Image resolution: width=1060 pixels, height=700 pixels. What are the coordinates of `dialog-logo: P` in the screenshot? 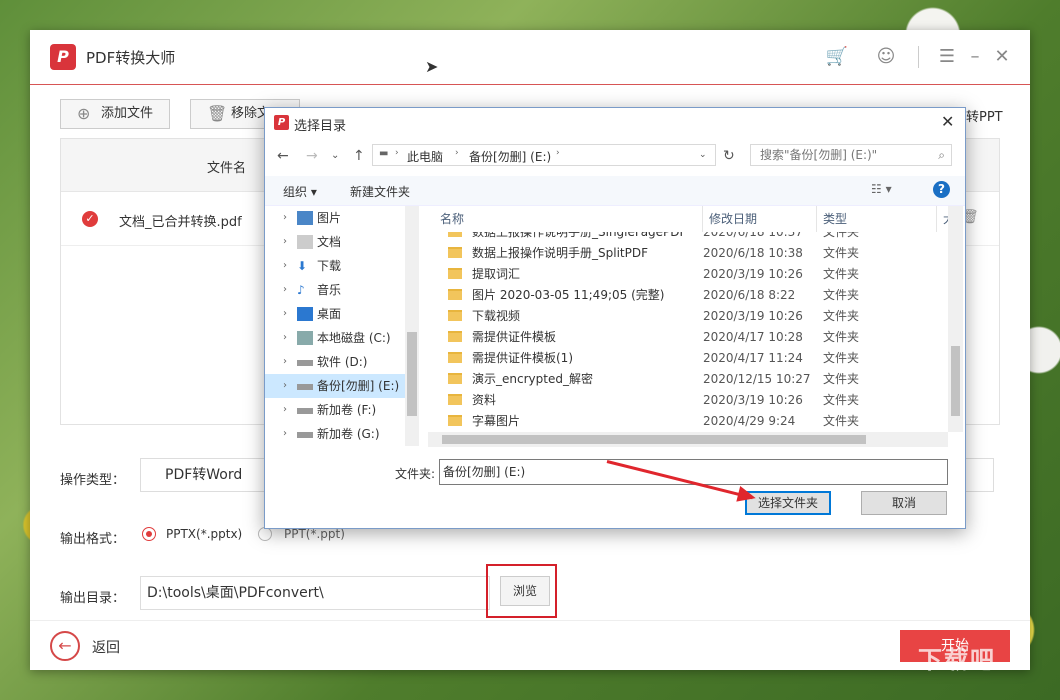 It's located at (281, 122).